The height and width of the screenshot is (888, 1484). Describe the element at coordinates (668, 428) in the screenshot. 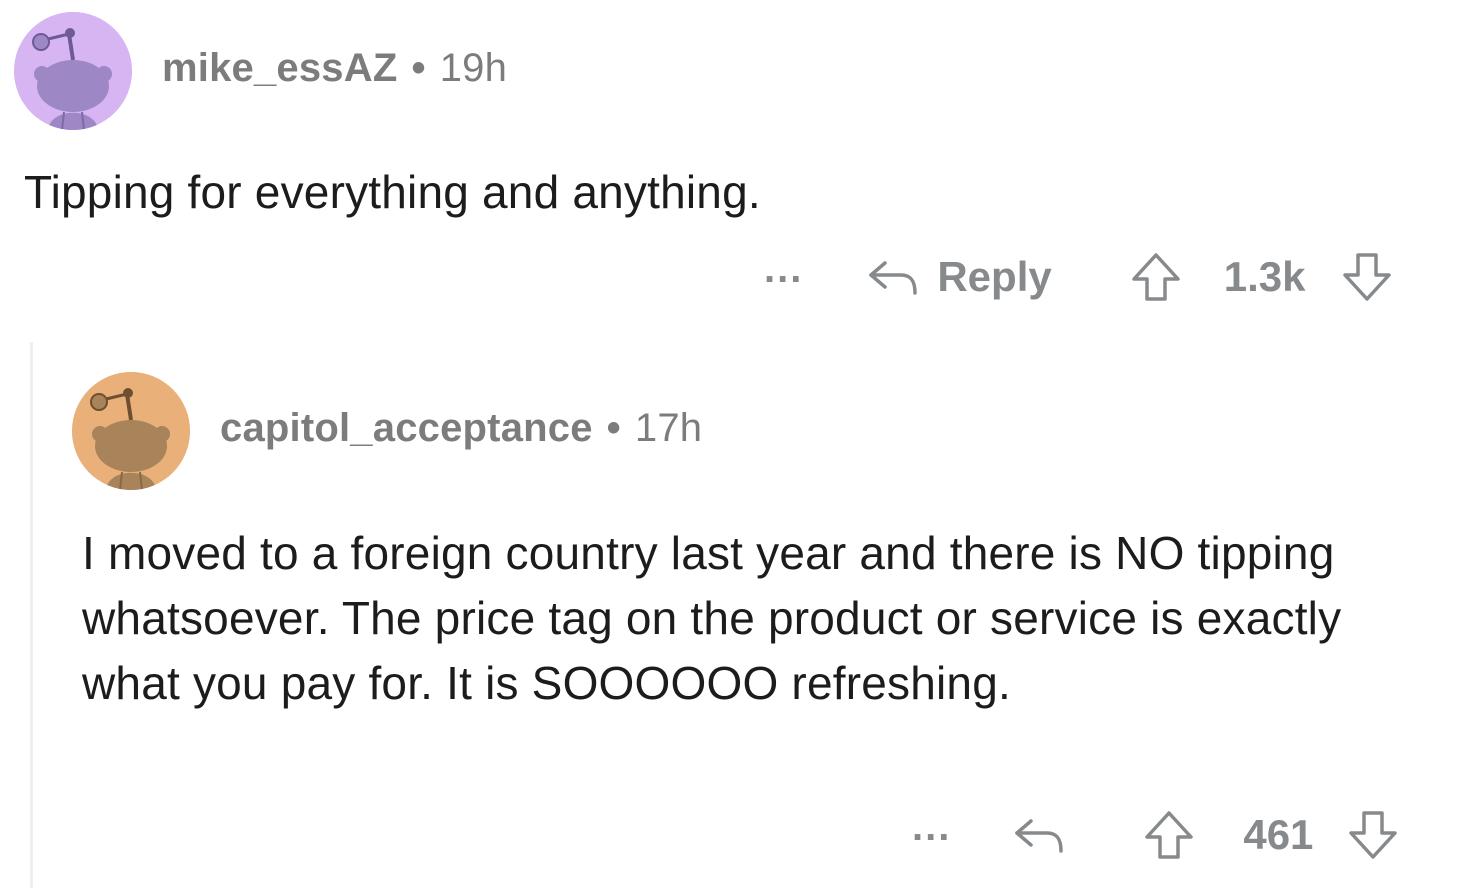

I see `timestamp: 17h` at that location.